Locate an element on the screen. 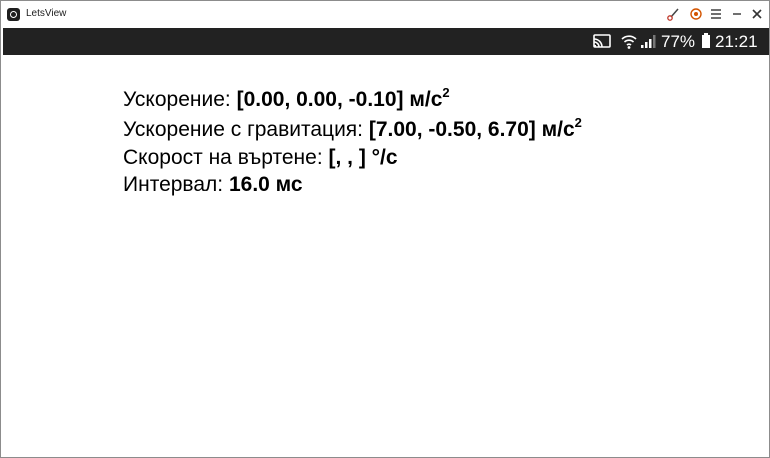 This screenshot has width=770, height=458. battery-icon is located at coordinates (706, 41).